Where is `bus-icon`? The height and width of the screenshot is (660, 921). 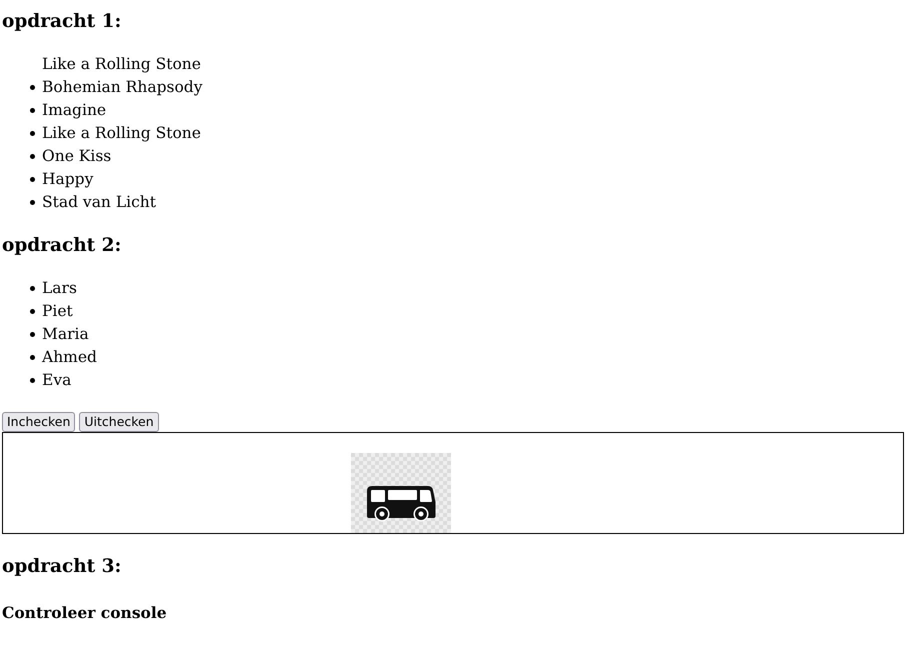 bus-icon is located at coordinates (401, 493).